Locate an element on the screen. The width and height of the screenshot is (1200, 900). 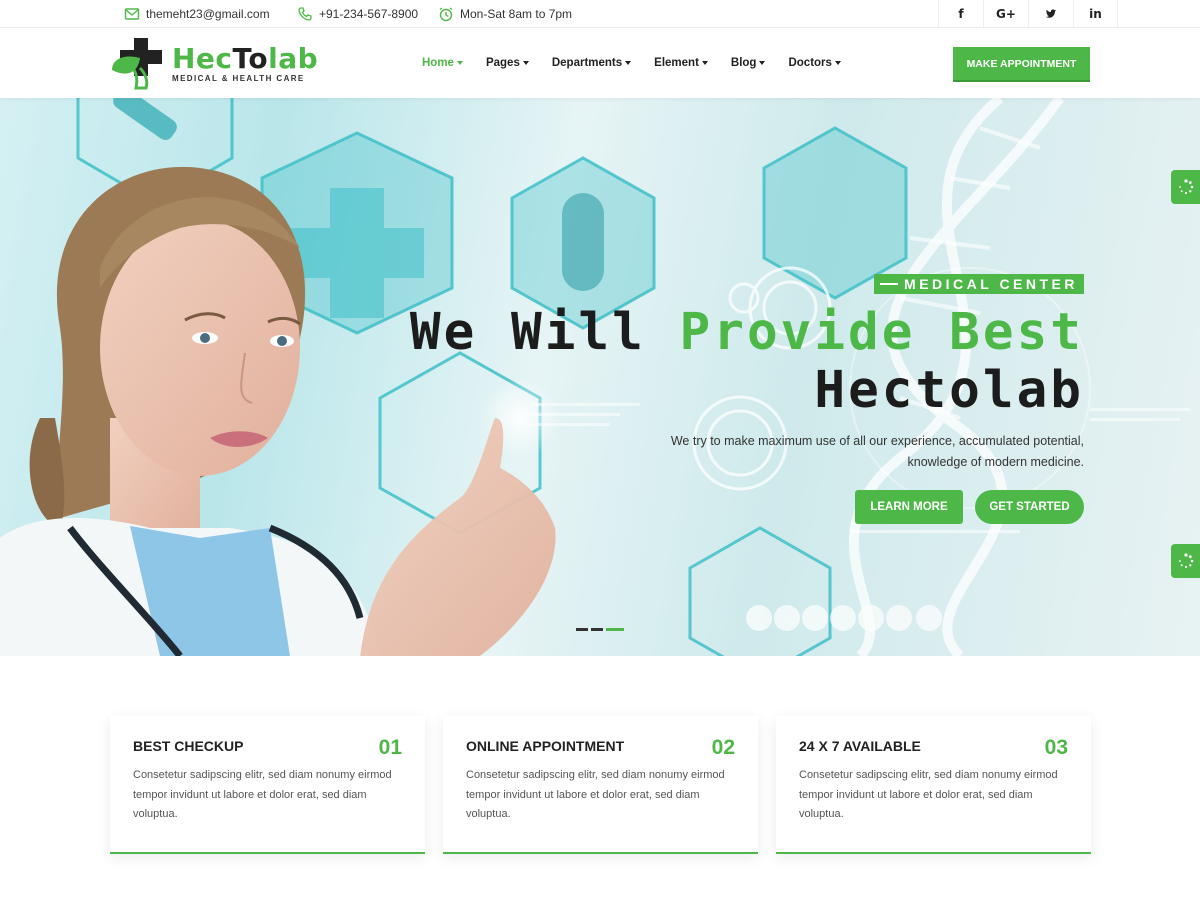
envelope-icon is located at coordinates (132, 14).